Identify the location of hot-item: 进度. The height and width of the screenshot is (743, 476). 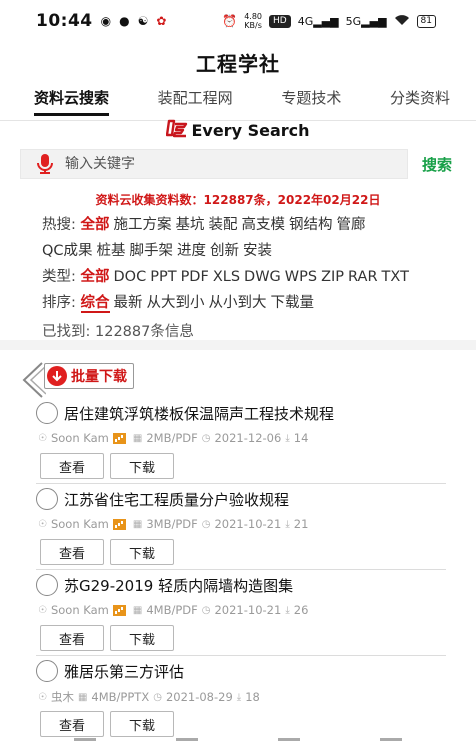
(191, 251).